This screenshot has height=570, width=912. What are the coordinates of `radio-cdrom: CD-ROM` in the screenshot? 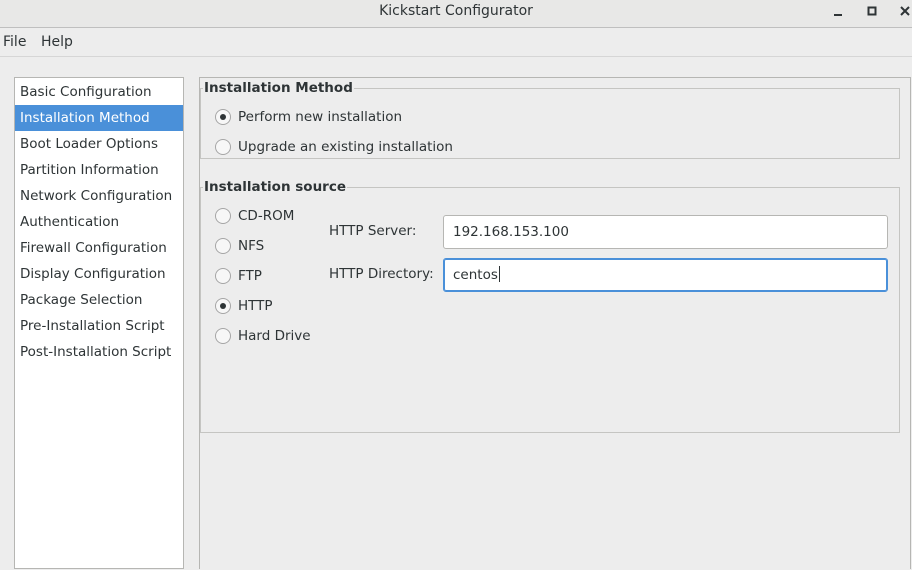 It's located at (254, 216).